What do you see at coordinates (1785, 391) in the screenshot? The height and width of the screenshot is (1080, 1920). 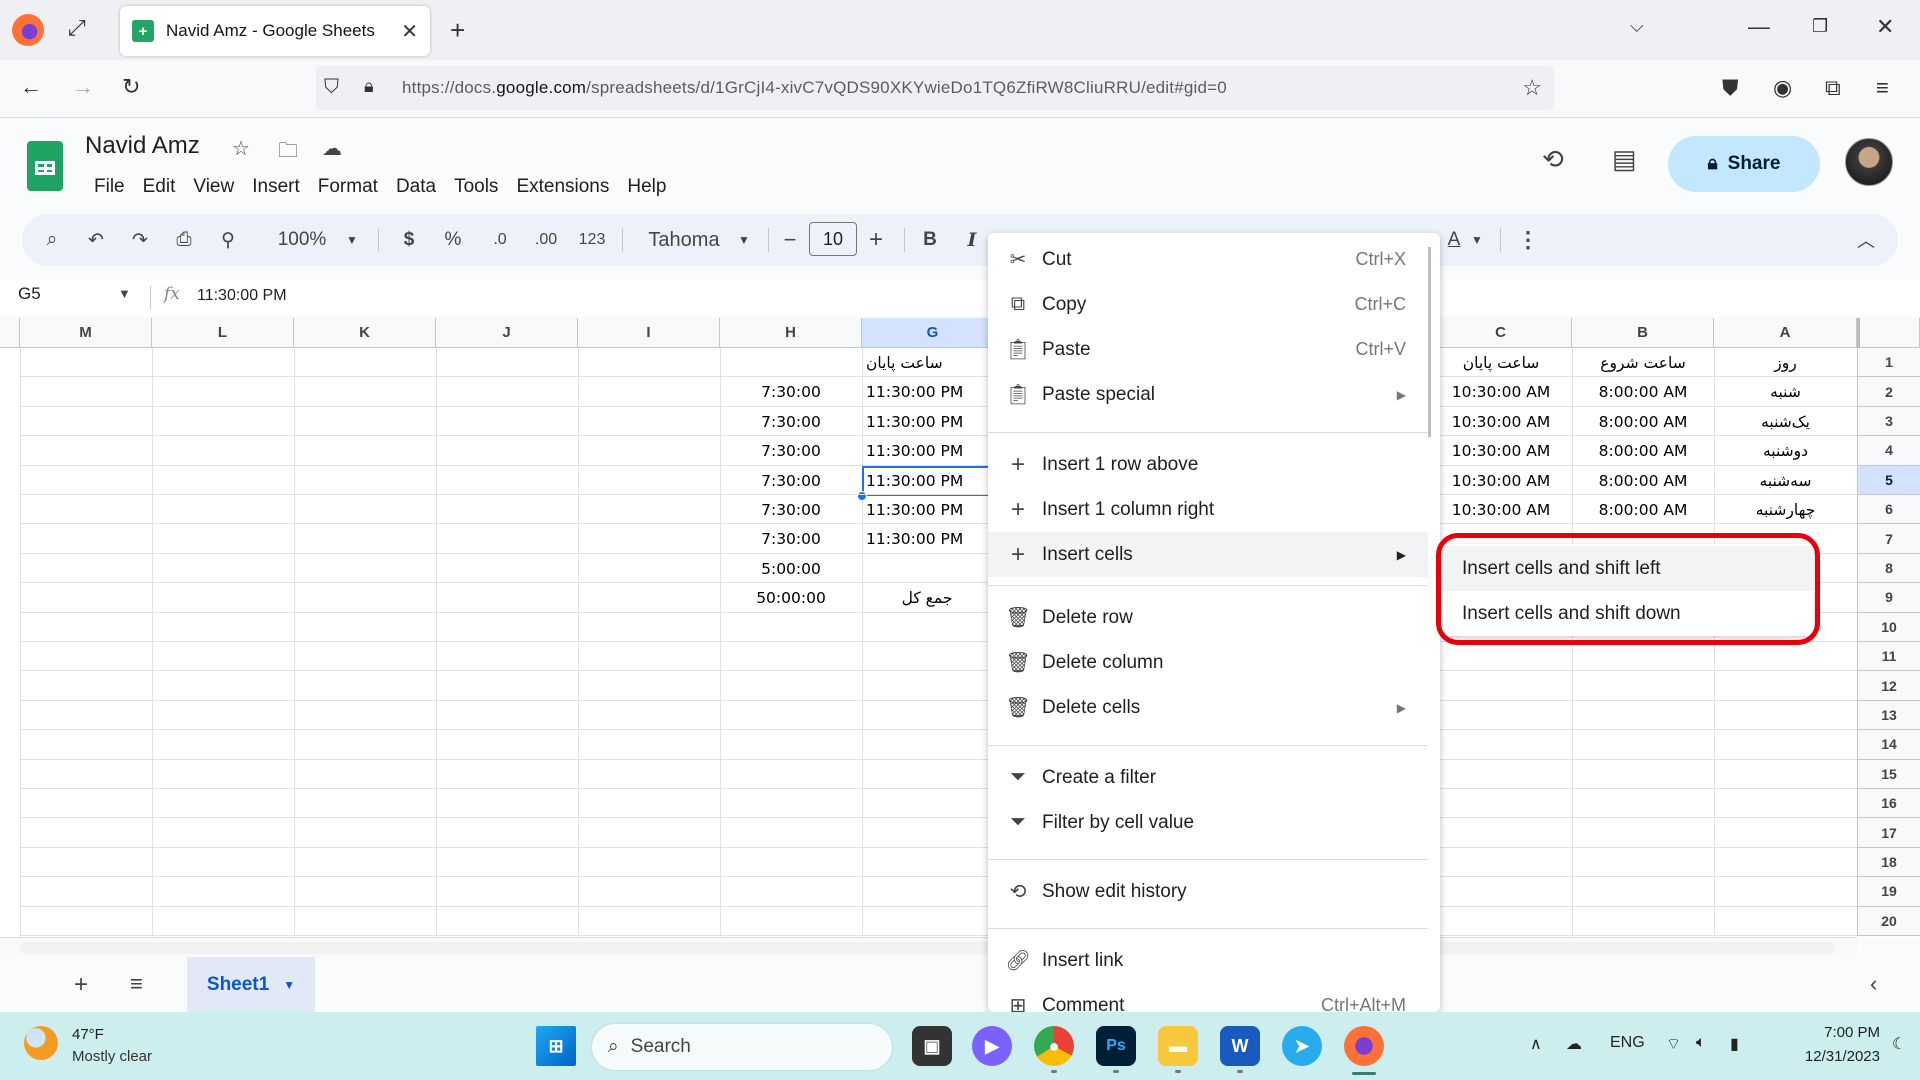 I see `cell-a2: شنبه` at bounding box center [1785, 391].